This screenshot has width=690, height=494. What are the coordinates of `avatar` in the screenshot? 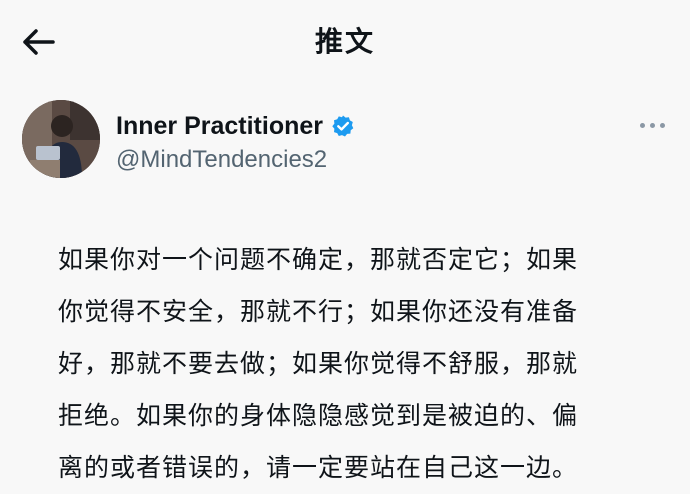 It's located at (61, 139).